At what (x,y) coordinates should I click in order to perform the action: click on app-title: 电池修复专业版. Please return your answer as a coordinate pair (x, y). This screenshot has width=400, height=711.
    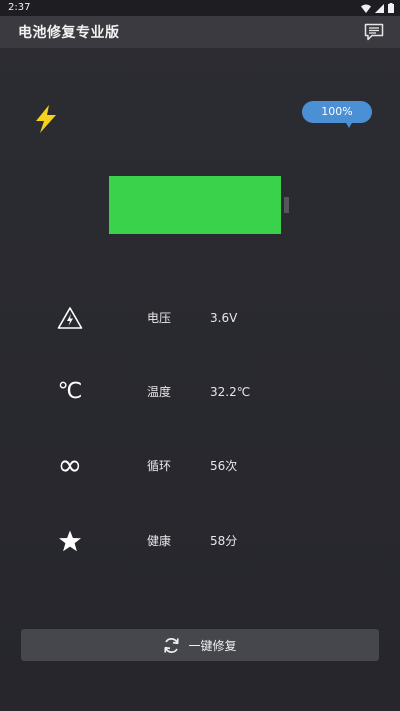
    Looking at the image, I should click on (69, 33).